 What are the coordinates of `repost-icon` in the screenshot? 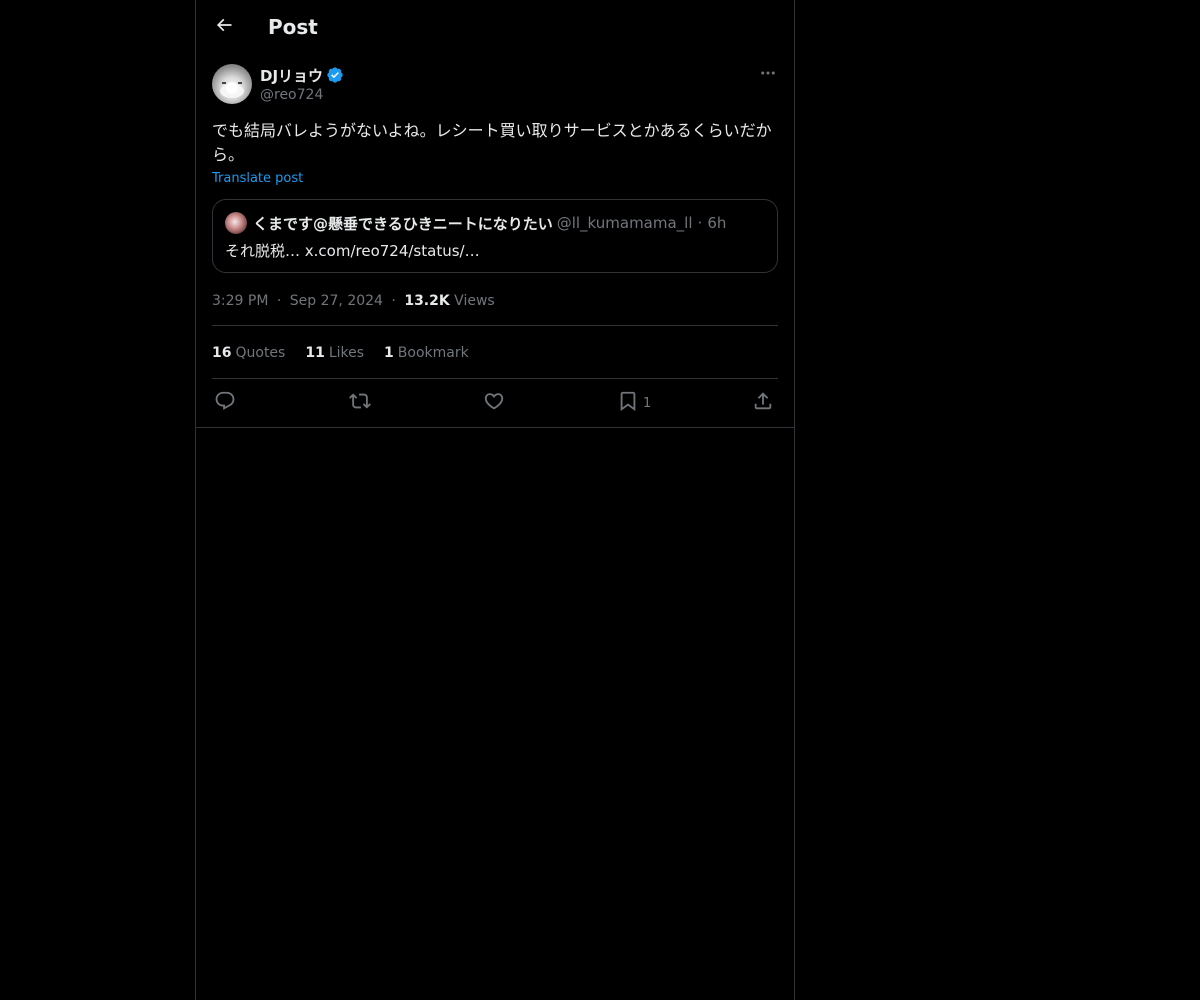 It's located at (360, 403).